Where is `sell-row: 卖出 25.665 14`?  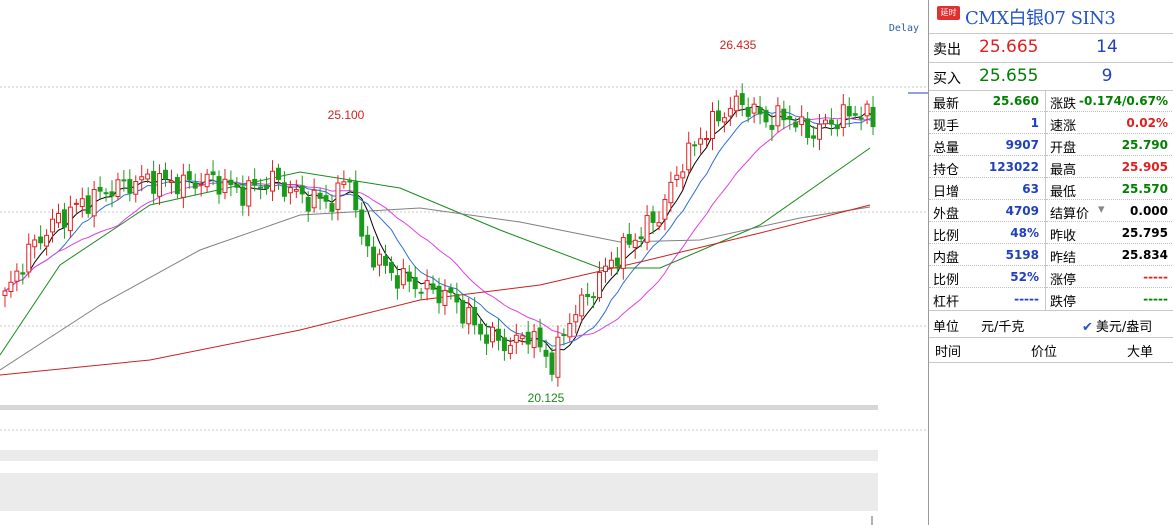
sell-row: 卖出 25.665 14 is located at coordinates (1051, 48).